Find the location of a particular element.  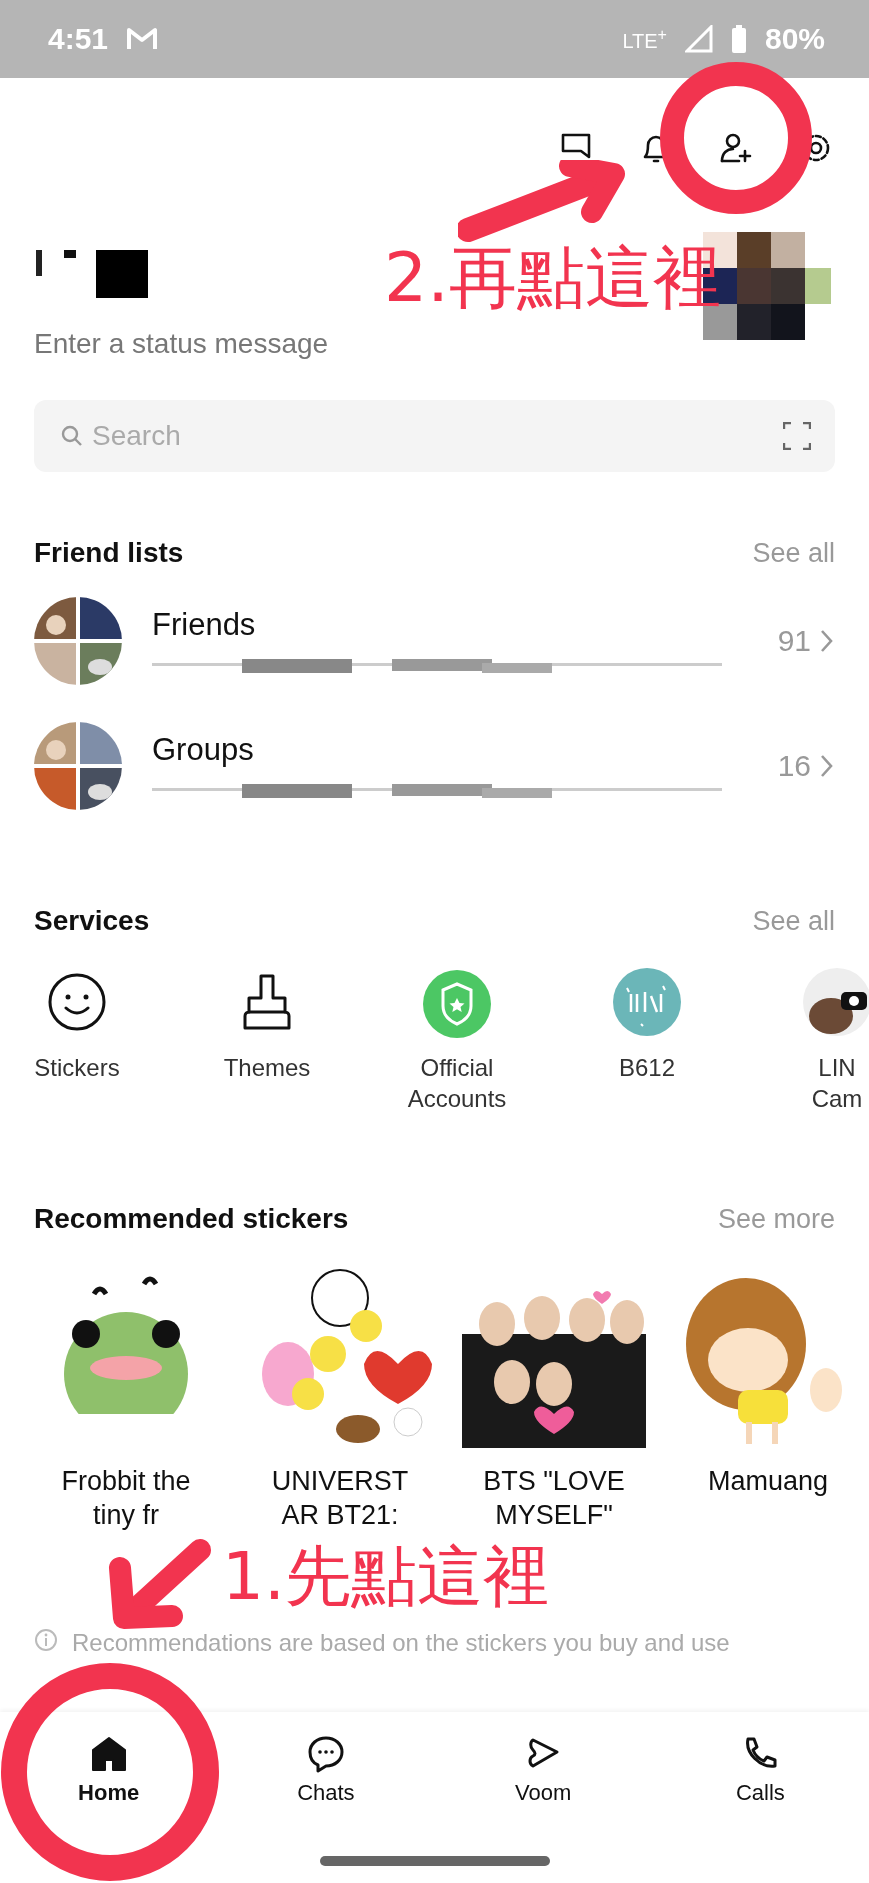

annotation-text: 1.先點這裡 is located at coordinates (385, 1577).